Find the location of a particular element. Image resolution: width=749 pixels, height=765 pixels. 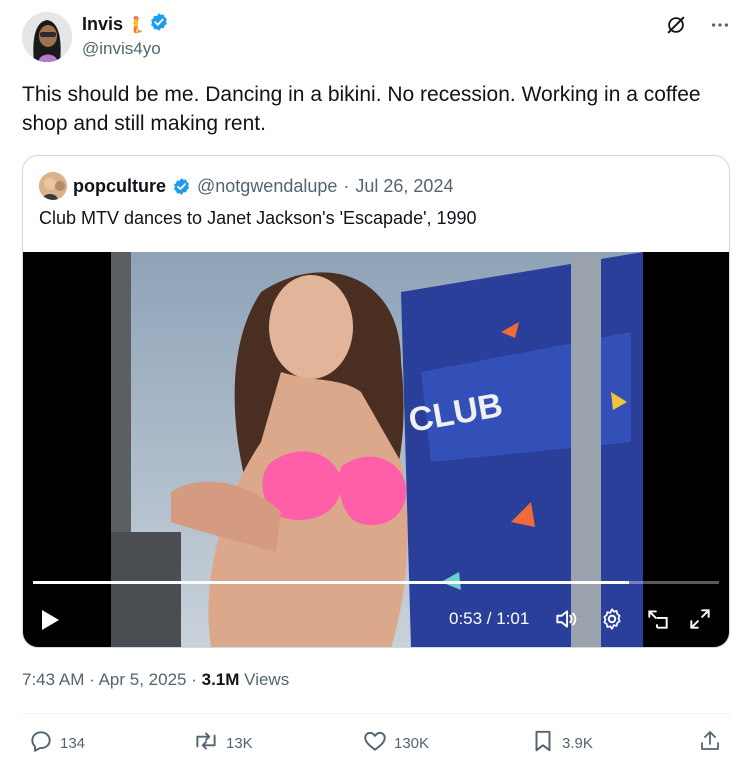

tweet-date: Apr 5, 2025 is located at coordinates (143, 679).